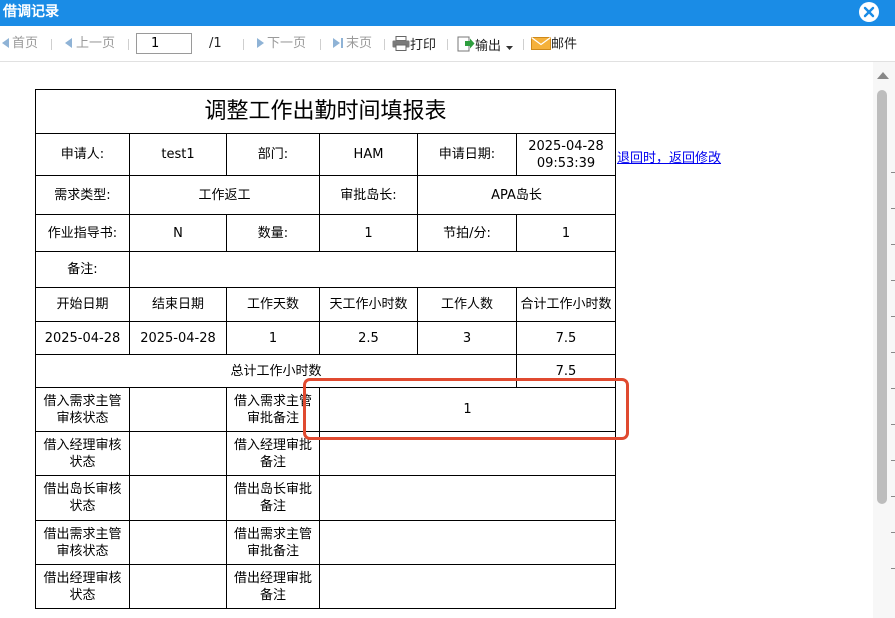  Describe the element at coordinates (273, 304) in the screenshot. I see `column-header: 工作天数` at that location.